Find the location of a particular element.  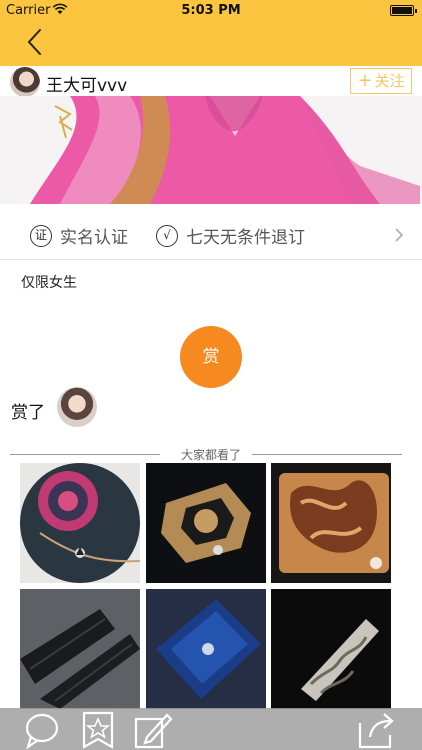

artwork-drawing is located at coordinates (211, 150).